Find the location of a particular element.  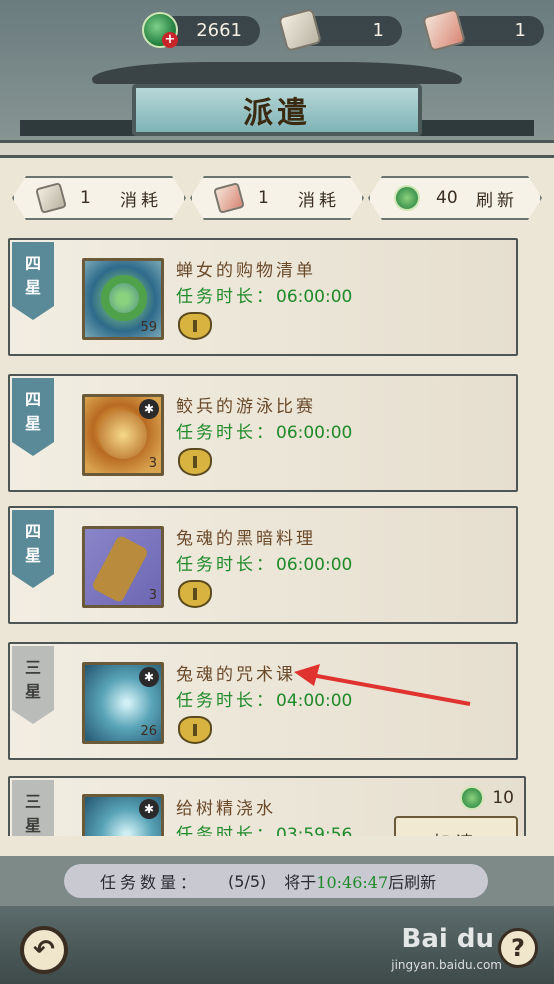

speedup-button: 加速 is located at coordinates (456, 826).